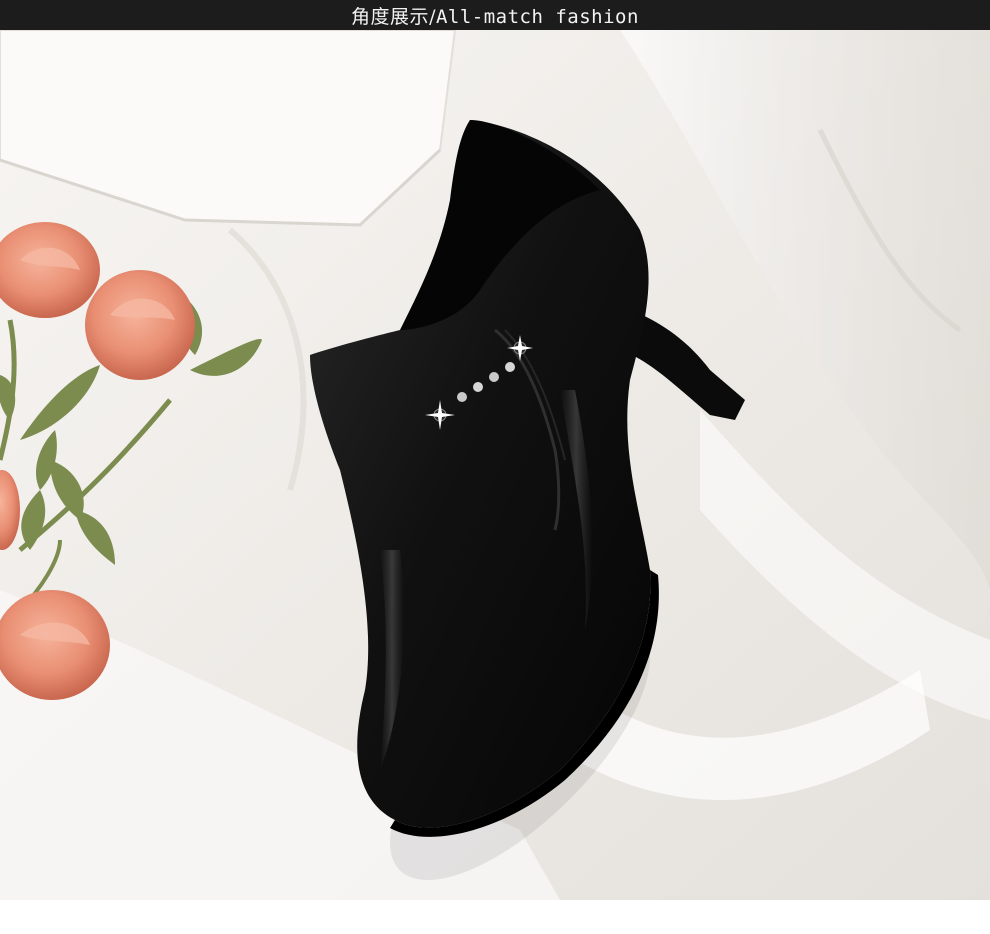 Image resolution: width=990 pixels, height=934 pixels. I want to click on section-banner: 角度展示/All-match fashion, so click(495, 15).